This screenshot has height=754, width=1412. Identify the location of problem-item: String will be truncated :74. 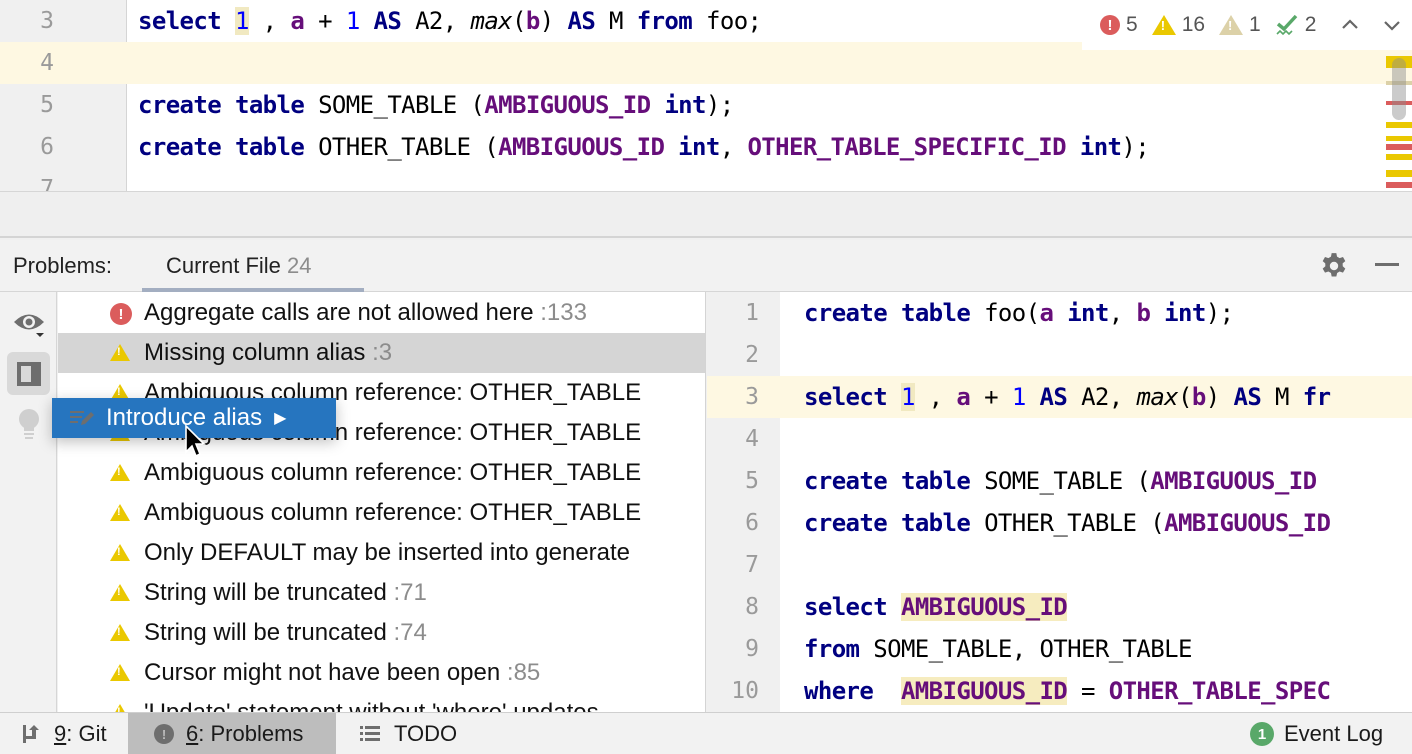
(381, 633).